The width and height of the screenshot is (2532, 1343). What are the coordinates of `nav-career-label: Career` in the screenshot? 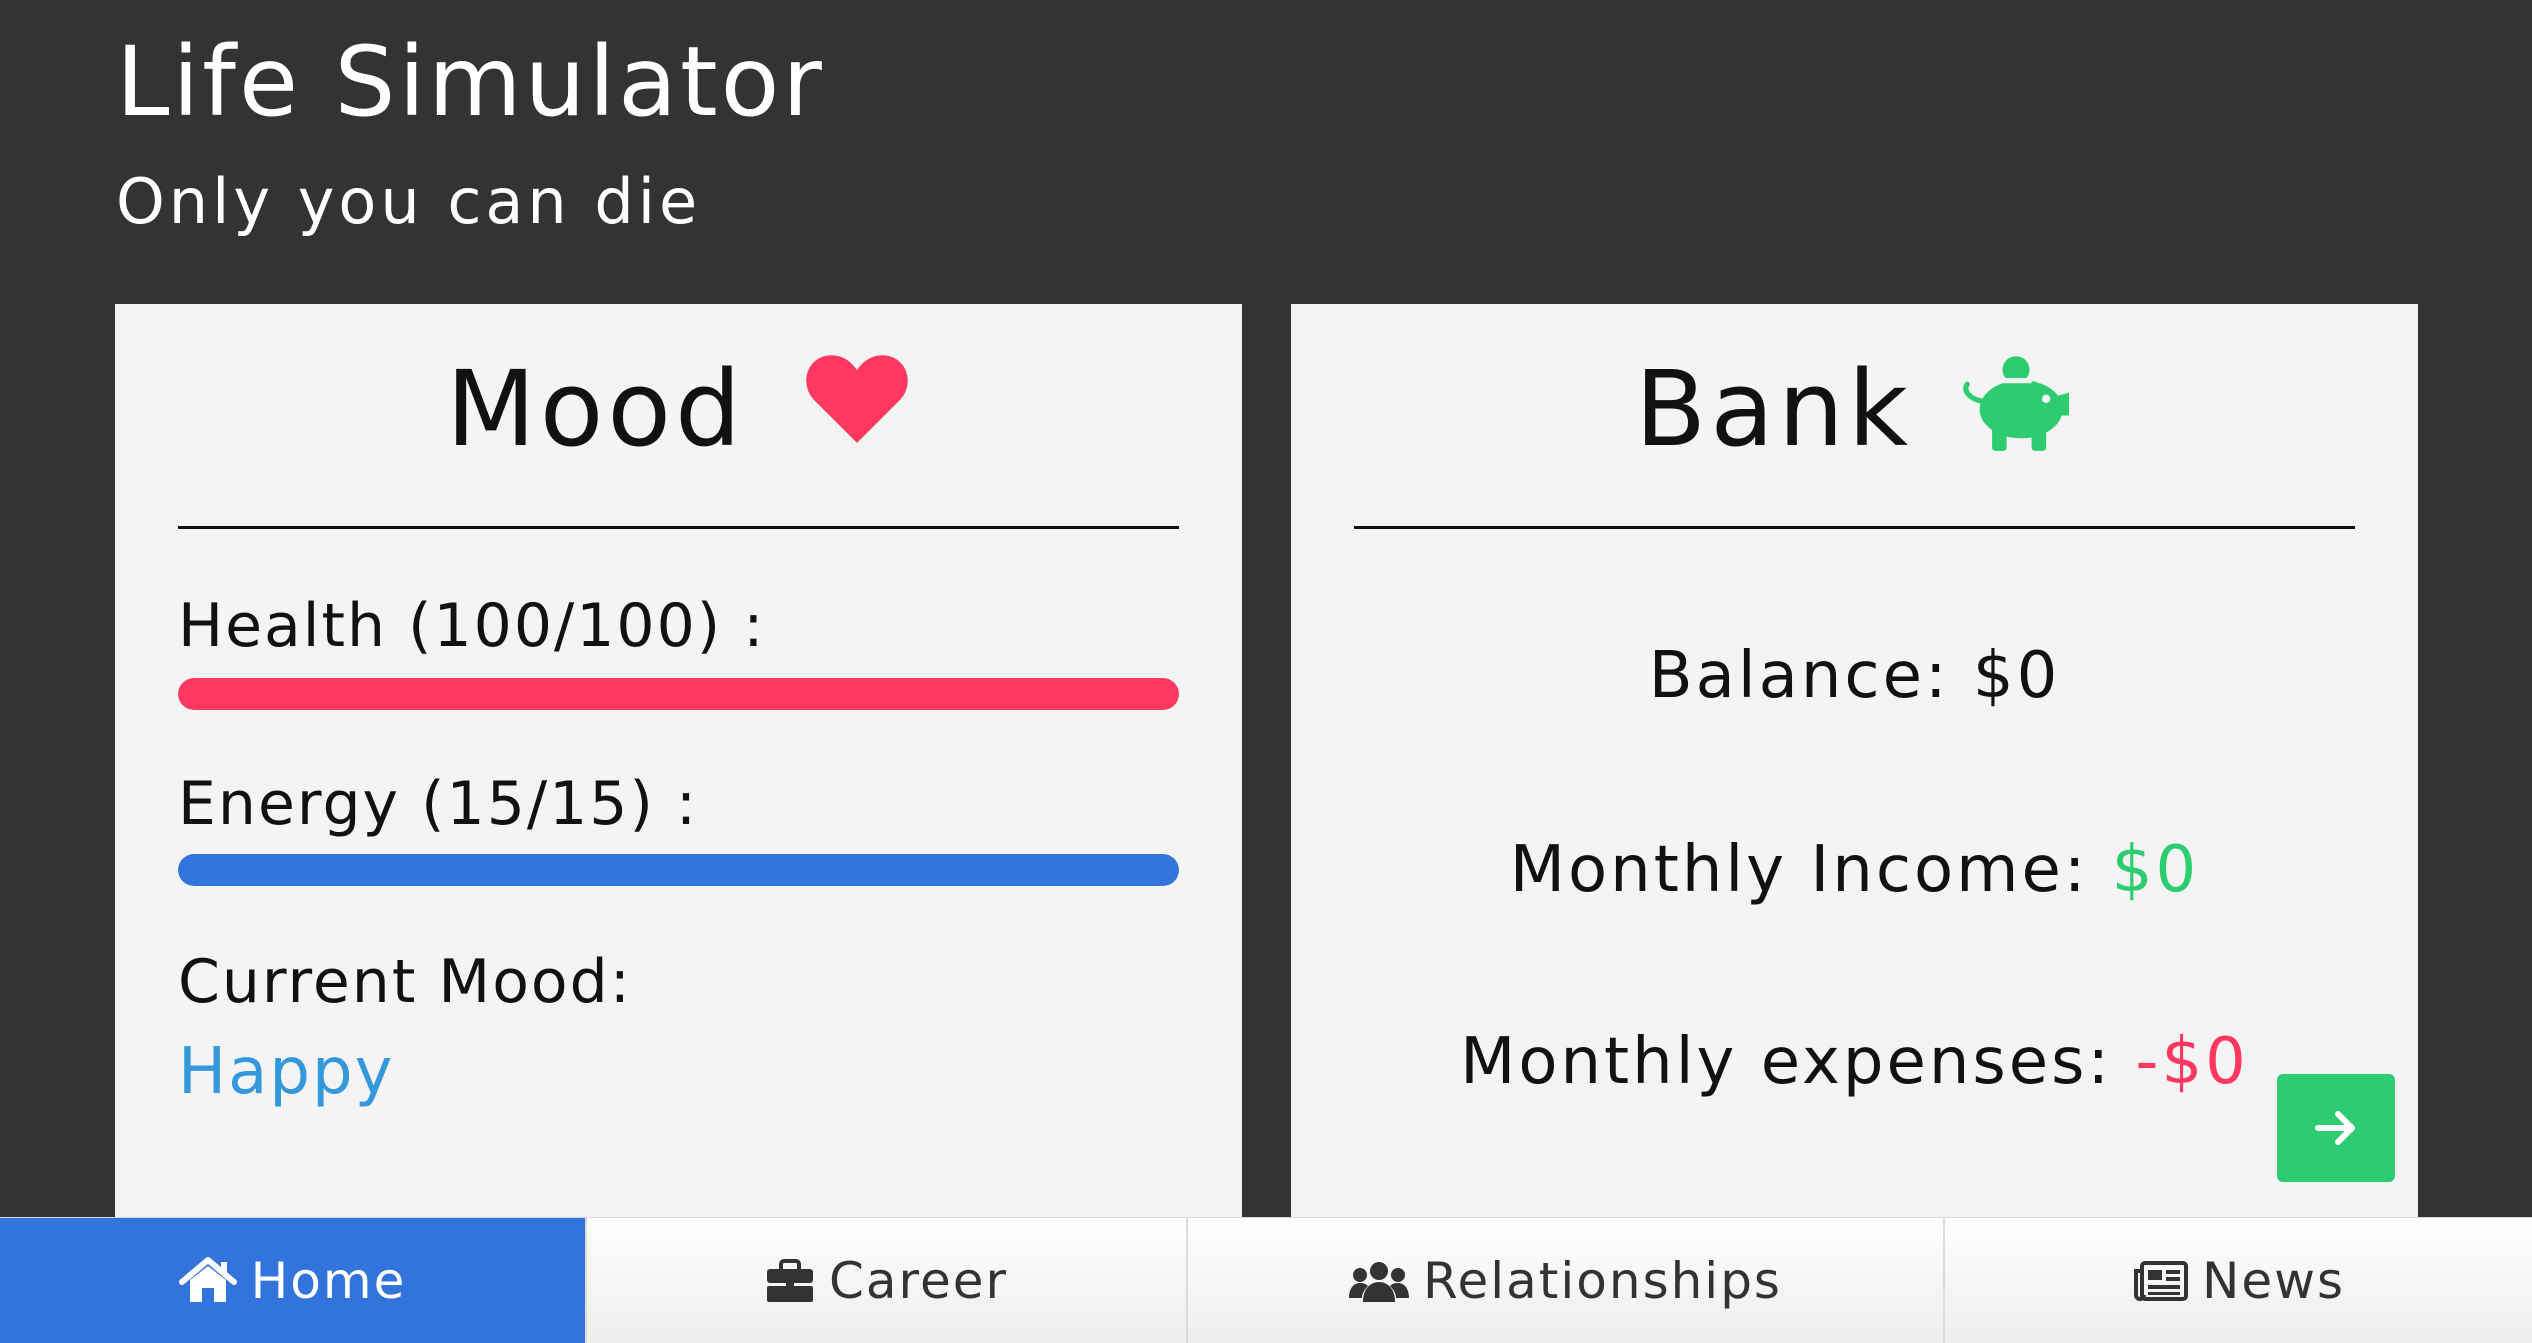 It's located at (918, 1280).